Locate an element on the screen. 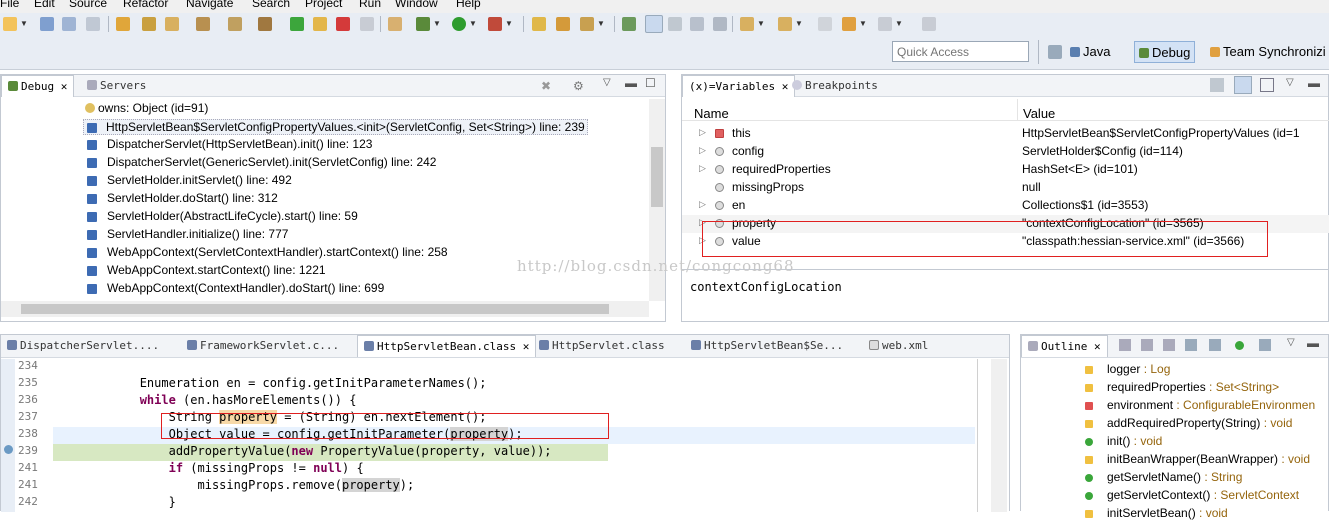 This screenshot has width=1329, height=520. menu-help: Help is located at coordinates (468, 5).